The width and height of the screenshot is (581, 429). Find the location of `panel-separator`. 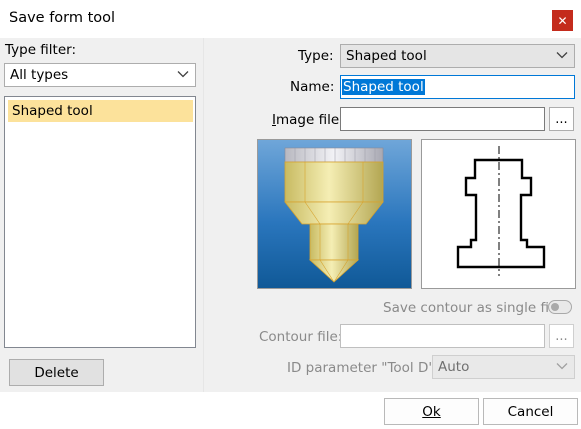

panel-separator is located at coordinates (203, 215).